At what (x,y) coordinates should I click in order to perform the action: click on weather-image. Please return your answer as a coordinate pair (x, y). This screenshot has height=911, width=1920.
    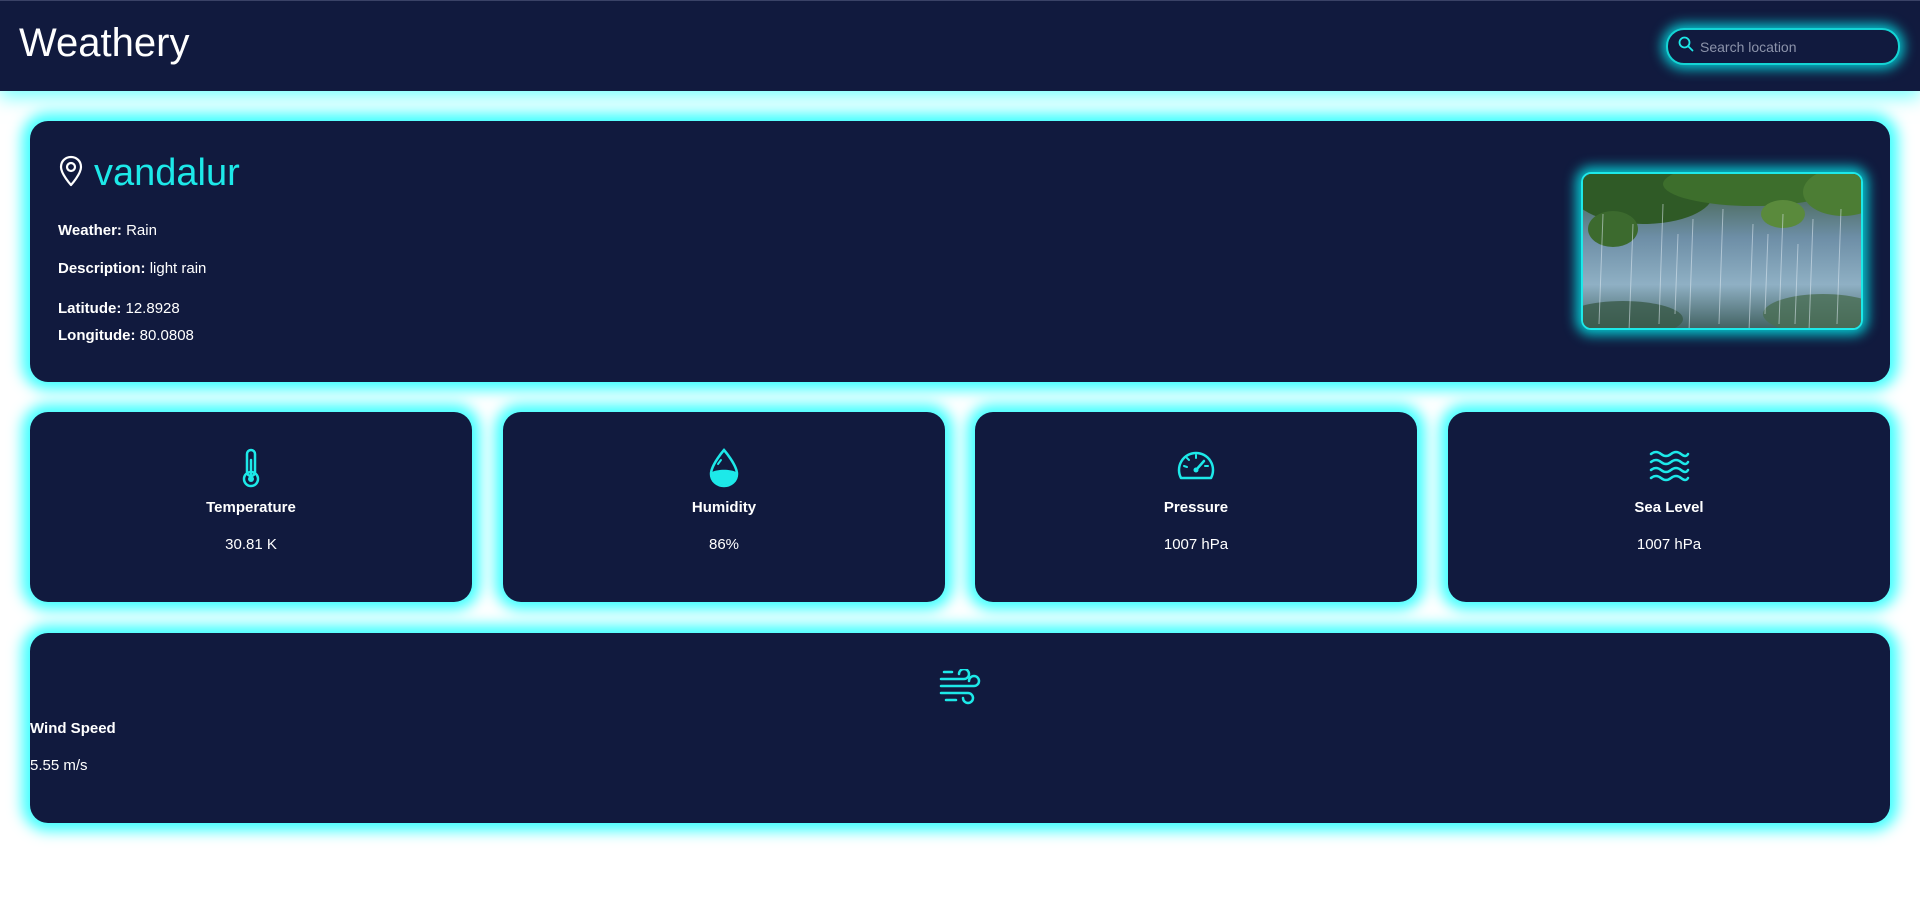
    Looking at the image, I should click on (1722, 251).